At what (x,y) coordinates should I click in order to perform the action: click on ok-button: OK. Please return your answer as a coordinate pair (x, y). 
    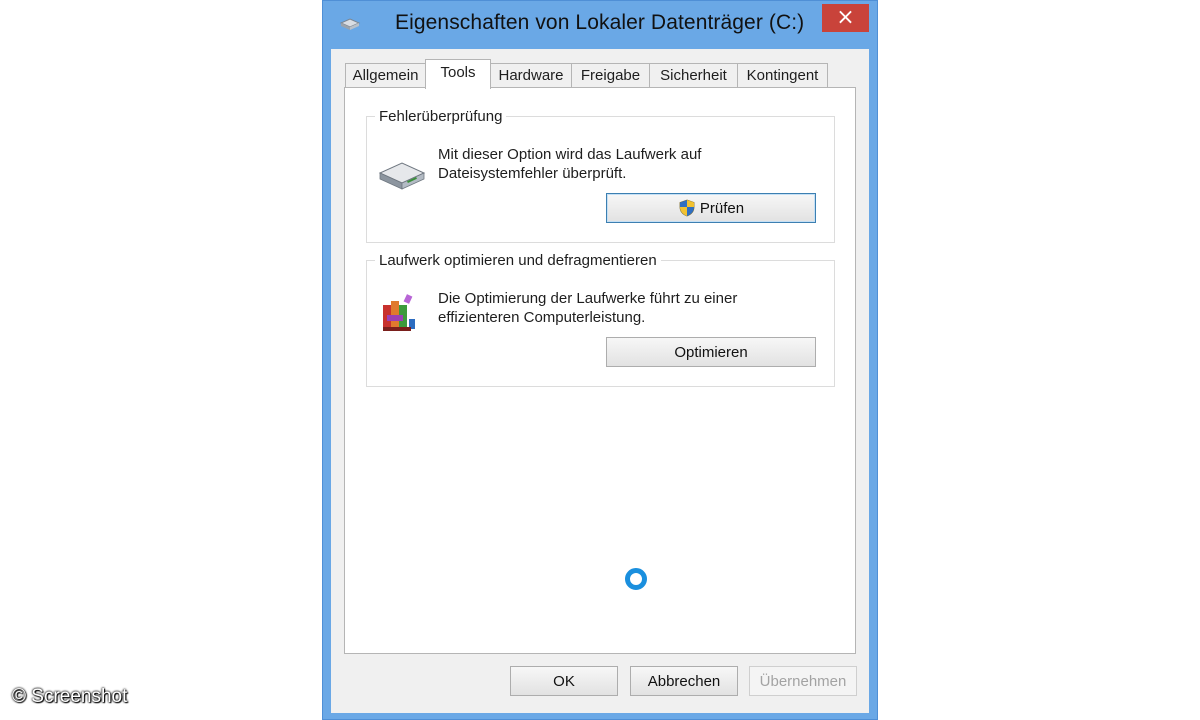
    Looking at the image, I should click on (564, 681).